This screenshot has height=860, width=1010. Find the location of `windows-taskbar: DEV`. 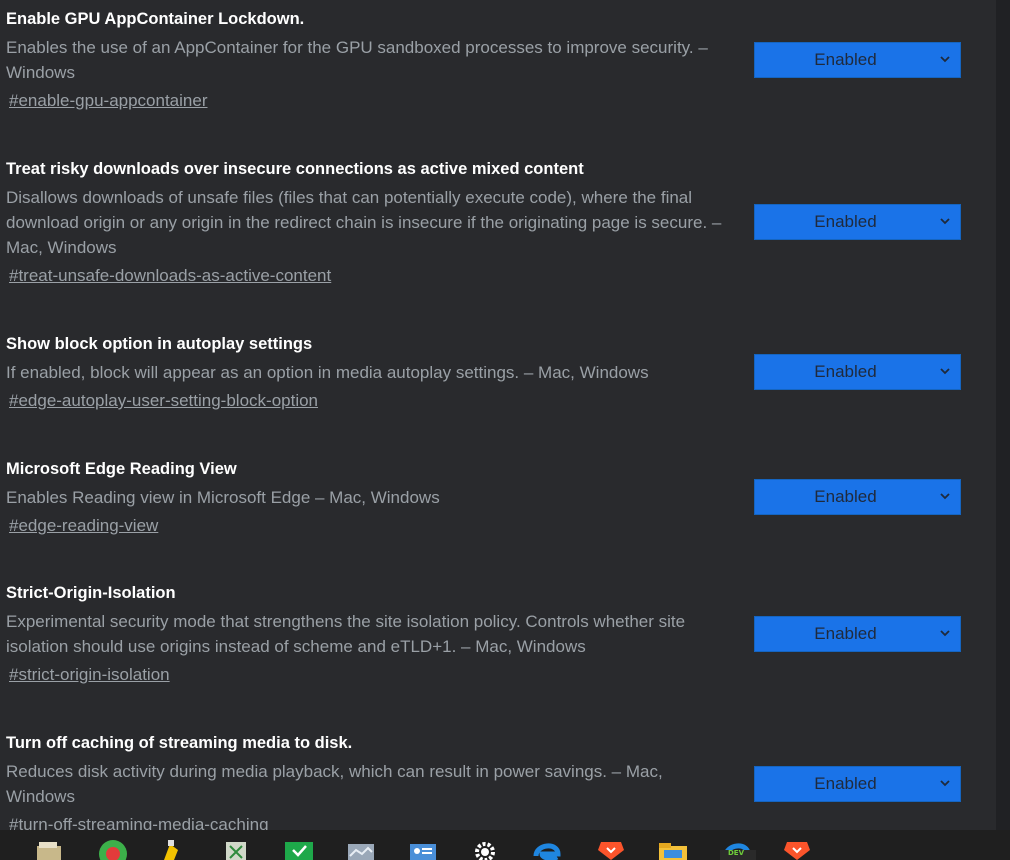

windows-taskbar: DEV is located at coordinates (505, 845).